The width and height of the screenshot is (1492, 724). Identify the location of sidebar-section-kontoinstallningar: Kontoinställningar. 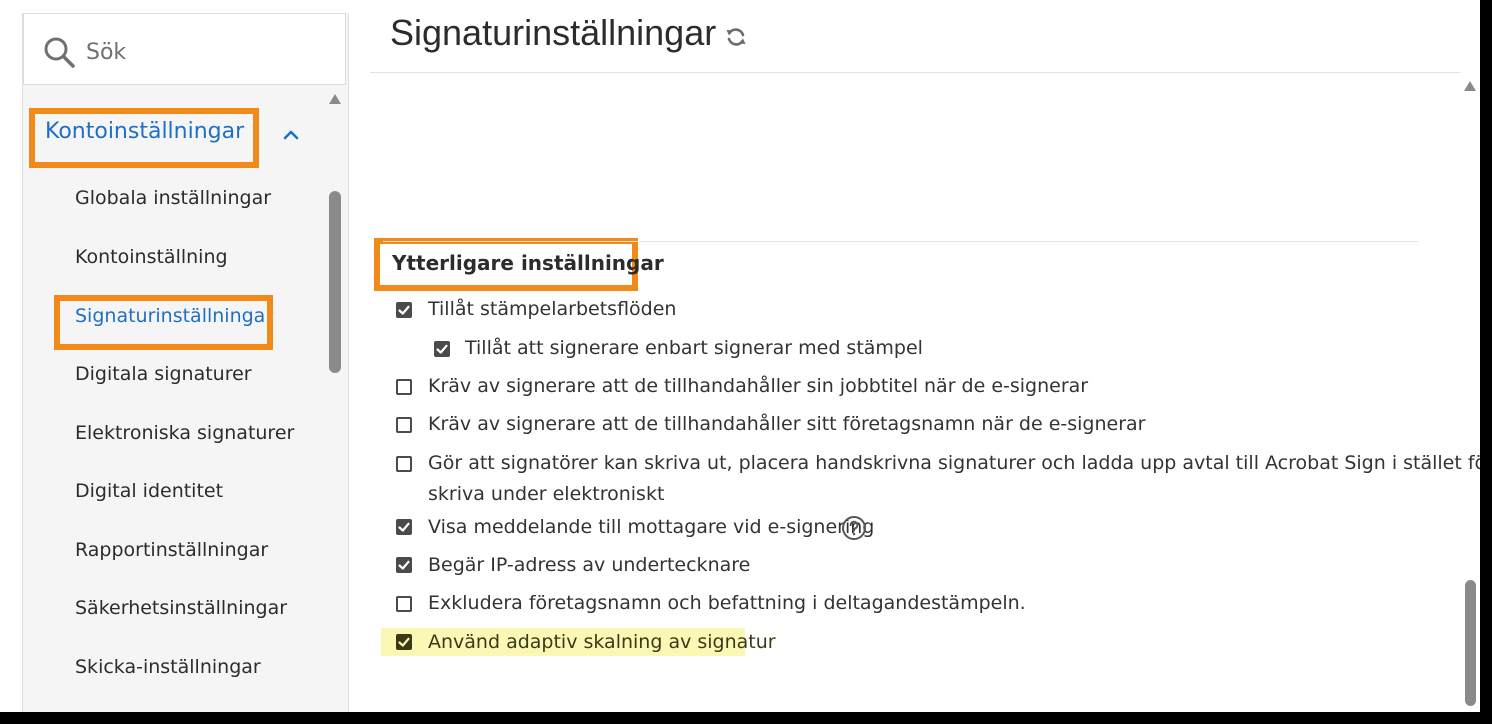
(173, 139).